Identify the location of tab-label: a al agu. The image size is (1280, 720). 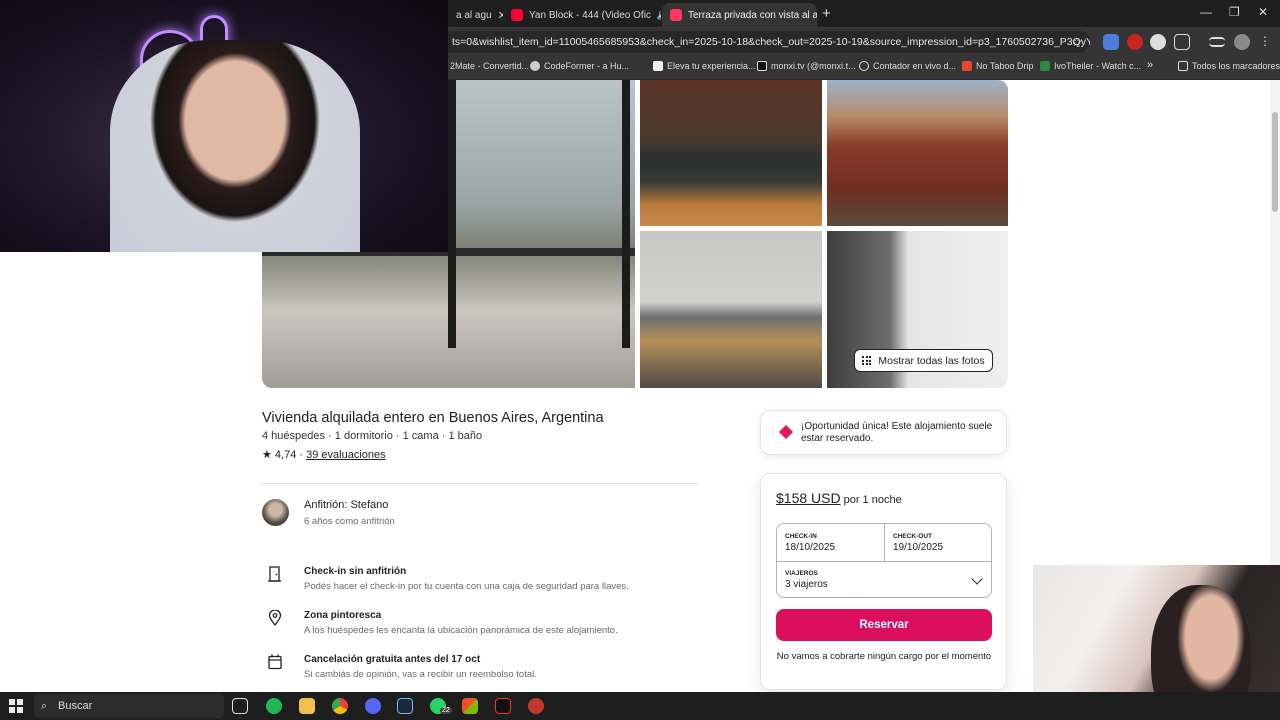
(474, 15).